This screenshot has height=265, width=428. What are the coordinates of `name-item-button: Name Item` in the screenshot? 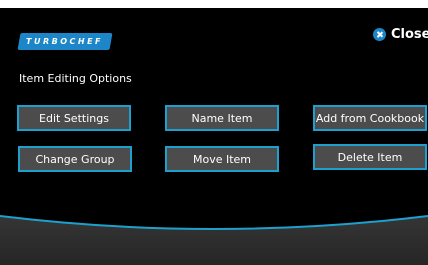 It's located at (222, 118).